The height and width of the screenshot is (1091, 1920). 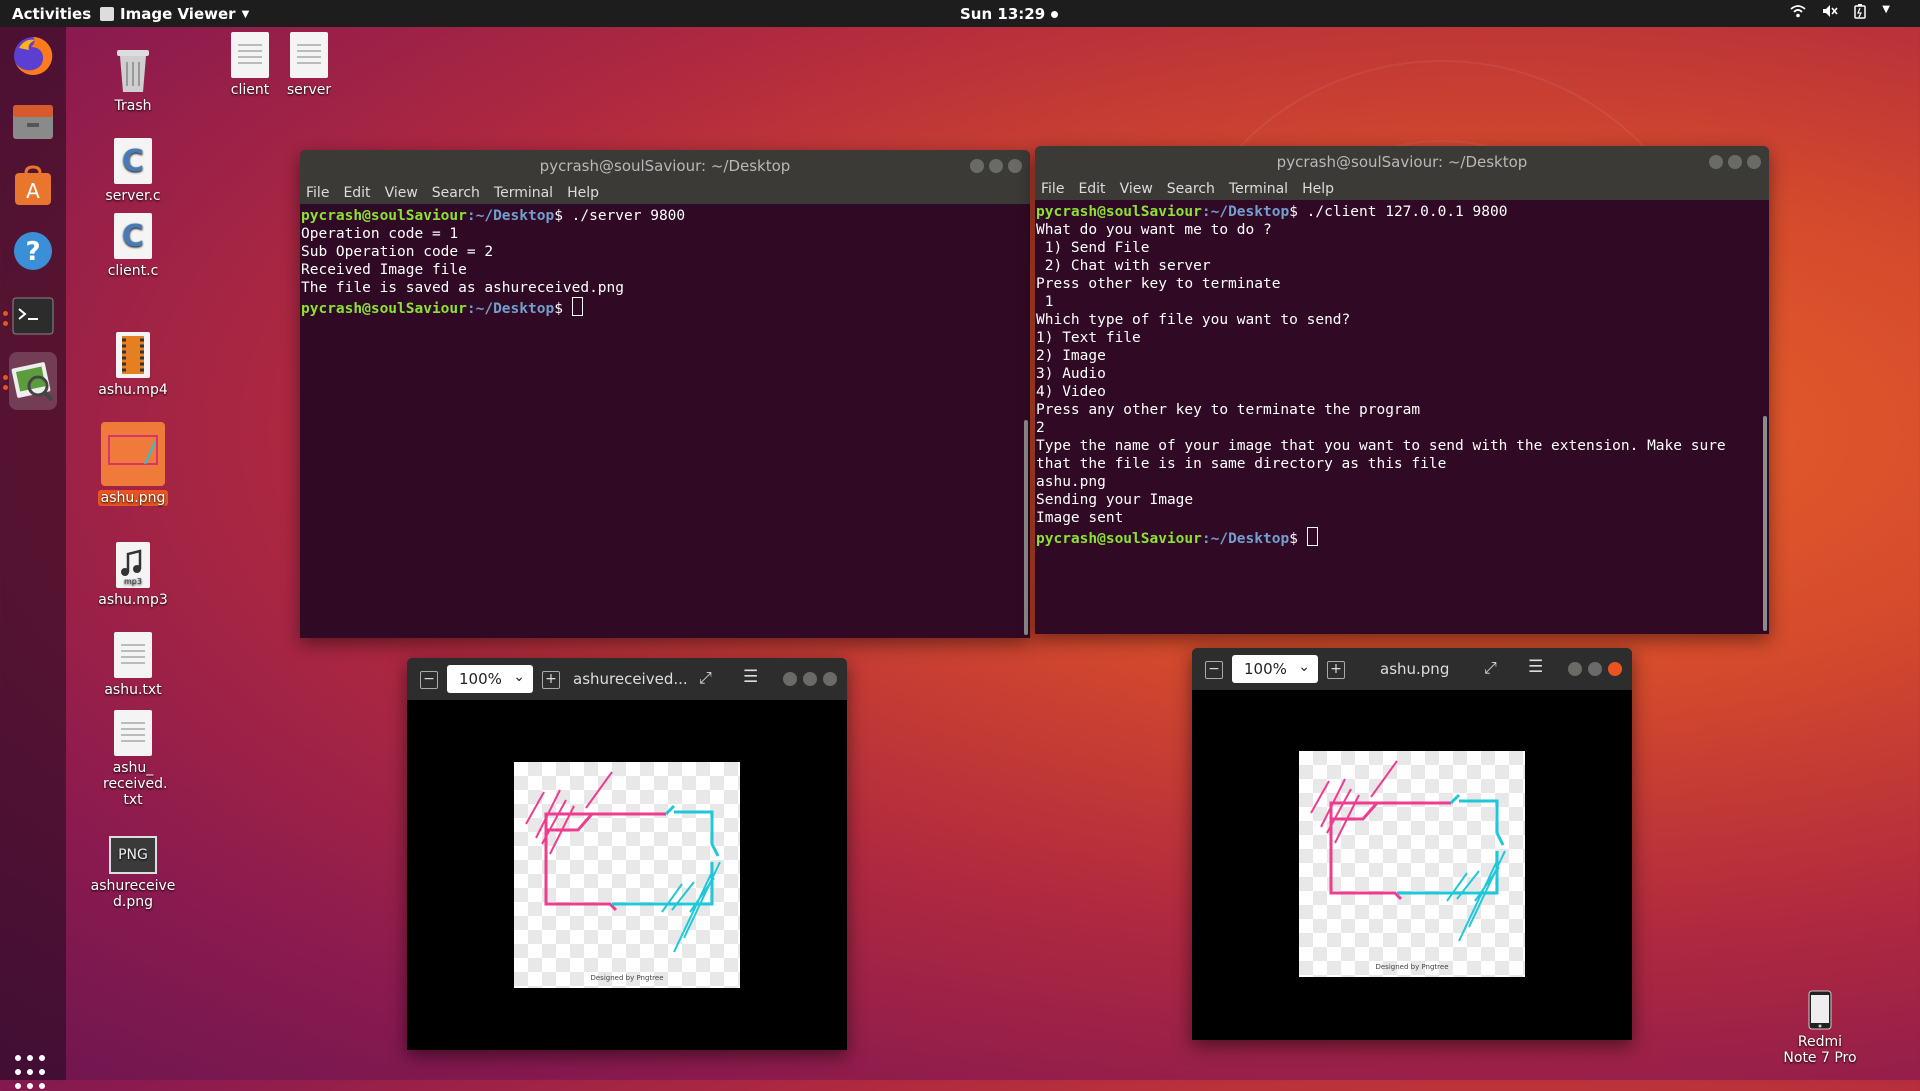 I want to click on dock-software: A, so click(x=33, y=186).